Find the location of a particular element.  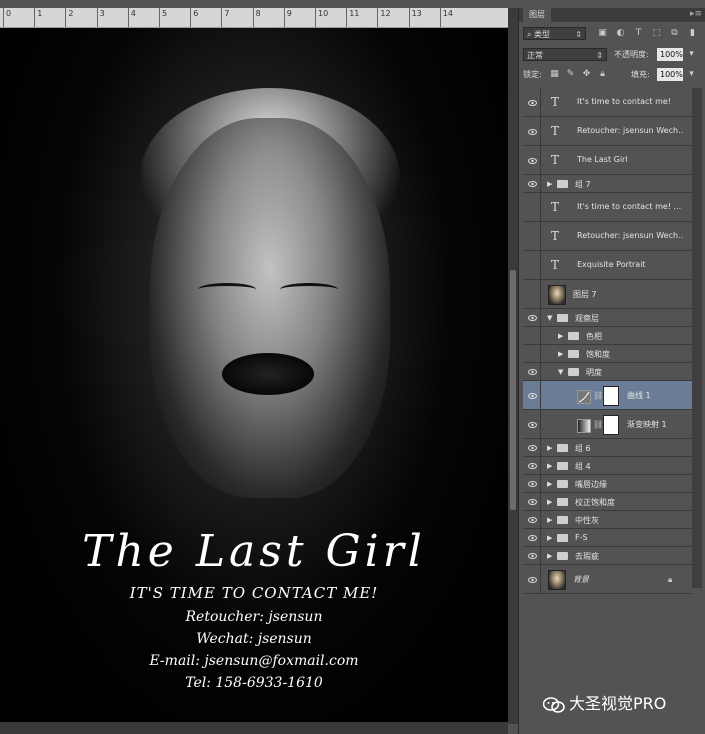

layer-name: 渐变映射 1 is located at coordinates (647, 424).